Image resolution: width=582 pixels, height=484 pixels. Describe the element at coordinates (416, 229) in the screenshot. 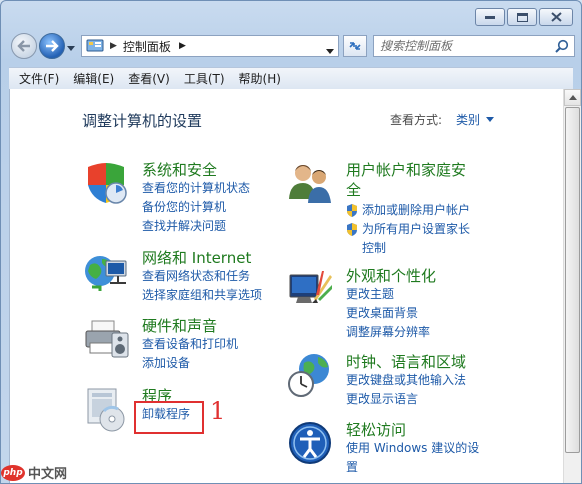

I see `link-text: 为所有用户设置家长` at that location.